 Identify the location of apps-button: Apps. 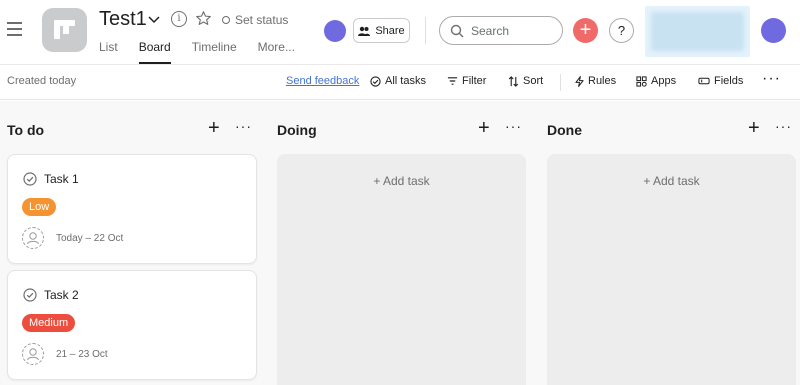
(656, 81).